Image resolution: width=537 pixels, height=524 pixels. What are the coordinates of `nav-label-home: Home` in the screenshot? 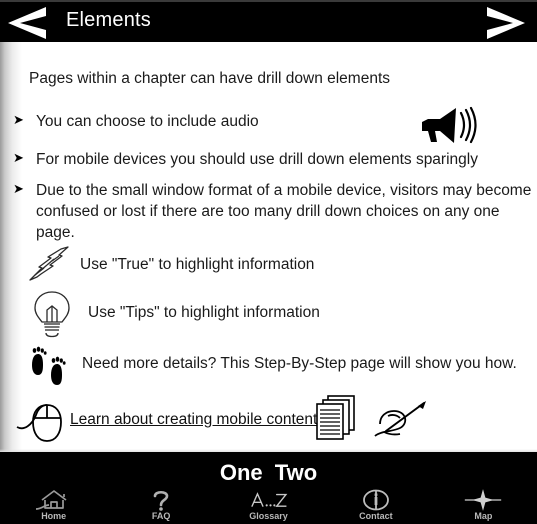 It's located at (54, 516).